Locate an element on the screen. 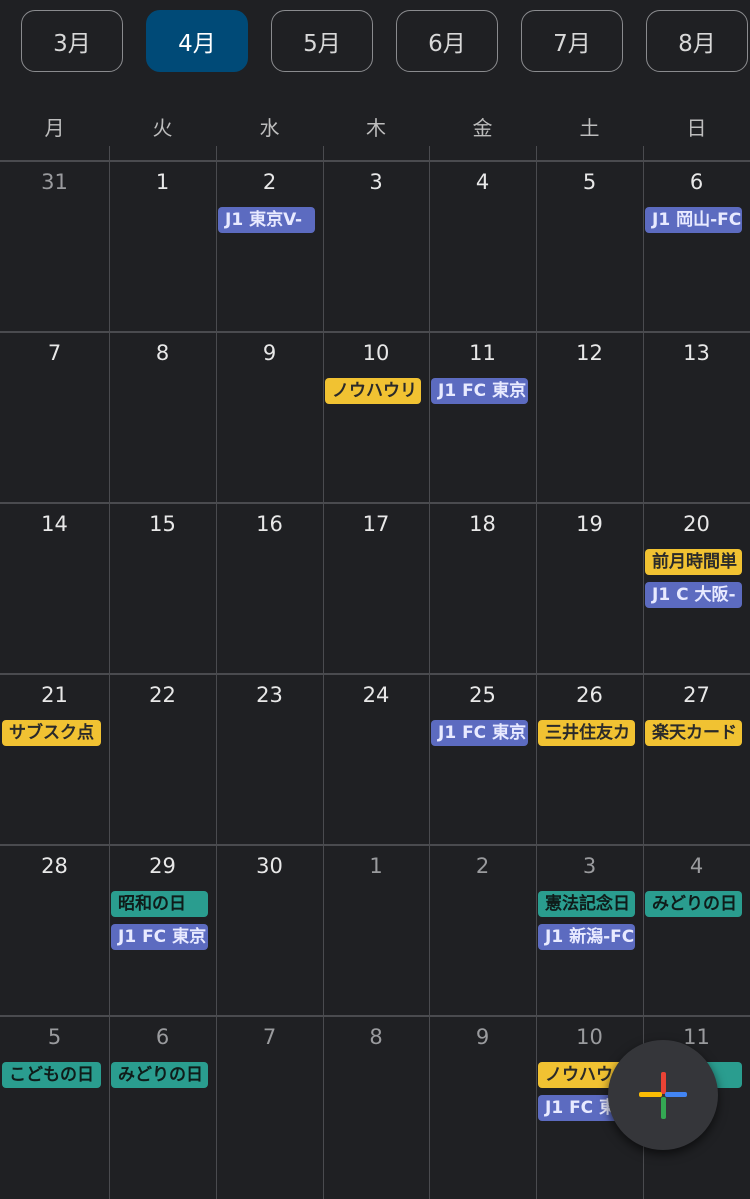 The width and height of the screenshot is (750, 1199). weekday-label: 水 is located at coordinates (269, 128).